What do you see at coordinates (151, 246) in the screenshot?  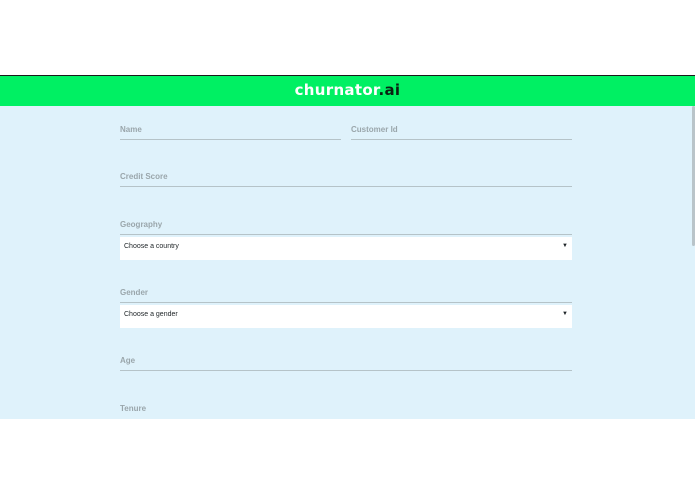 I see `geography-selected-value: Choose a country` at bounding box center [151, 246].